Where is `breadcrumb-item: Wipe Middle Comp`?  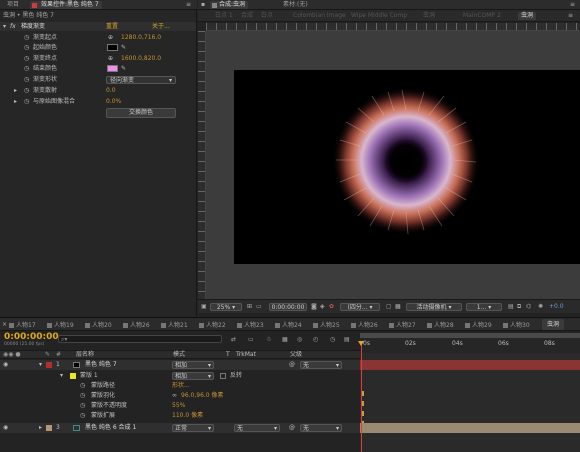
breadcrumb-item: Wipe Middle Comp is located at coordinates (379, 16).